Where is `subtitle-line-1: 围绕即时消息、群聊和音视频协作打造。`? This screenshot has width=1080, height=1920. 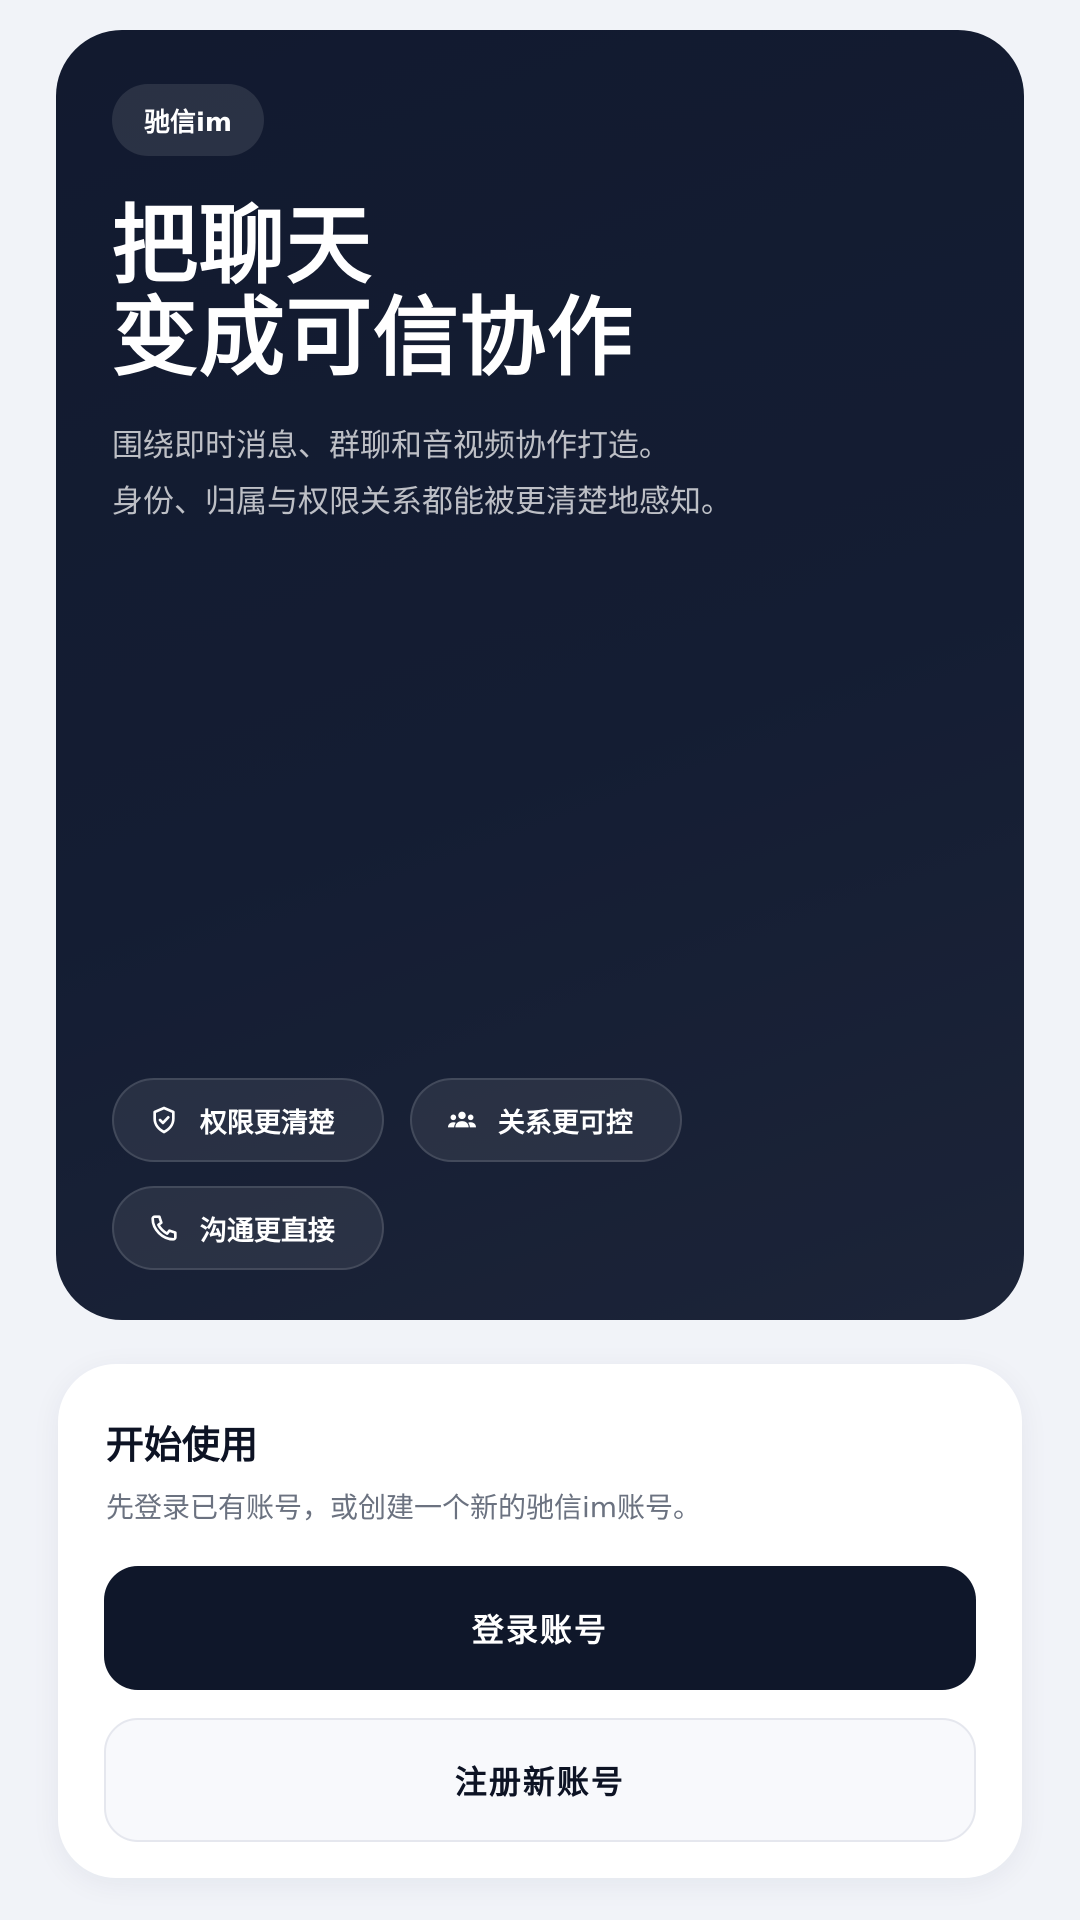
subtitle-line-1: 围绕即时消息、群聊和音视频协作打造。 is located at coordinates (391, 446).